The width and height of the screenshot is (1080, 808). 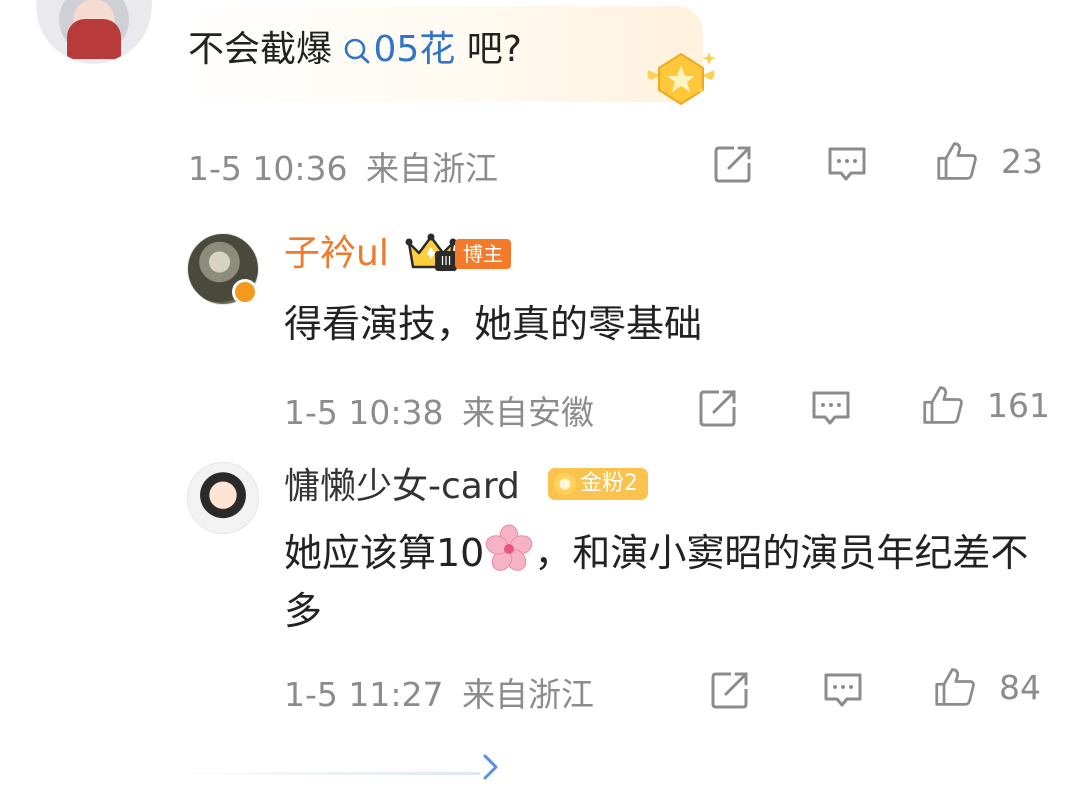 What do you see at coordinates (364, 694) in the screenshot?
I see `reply-time: 1-5 11:27` at bounding box center [364, 694].